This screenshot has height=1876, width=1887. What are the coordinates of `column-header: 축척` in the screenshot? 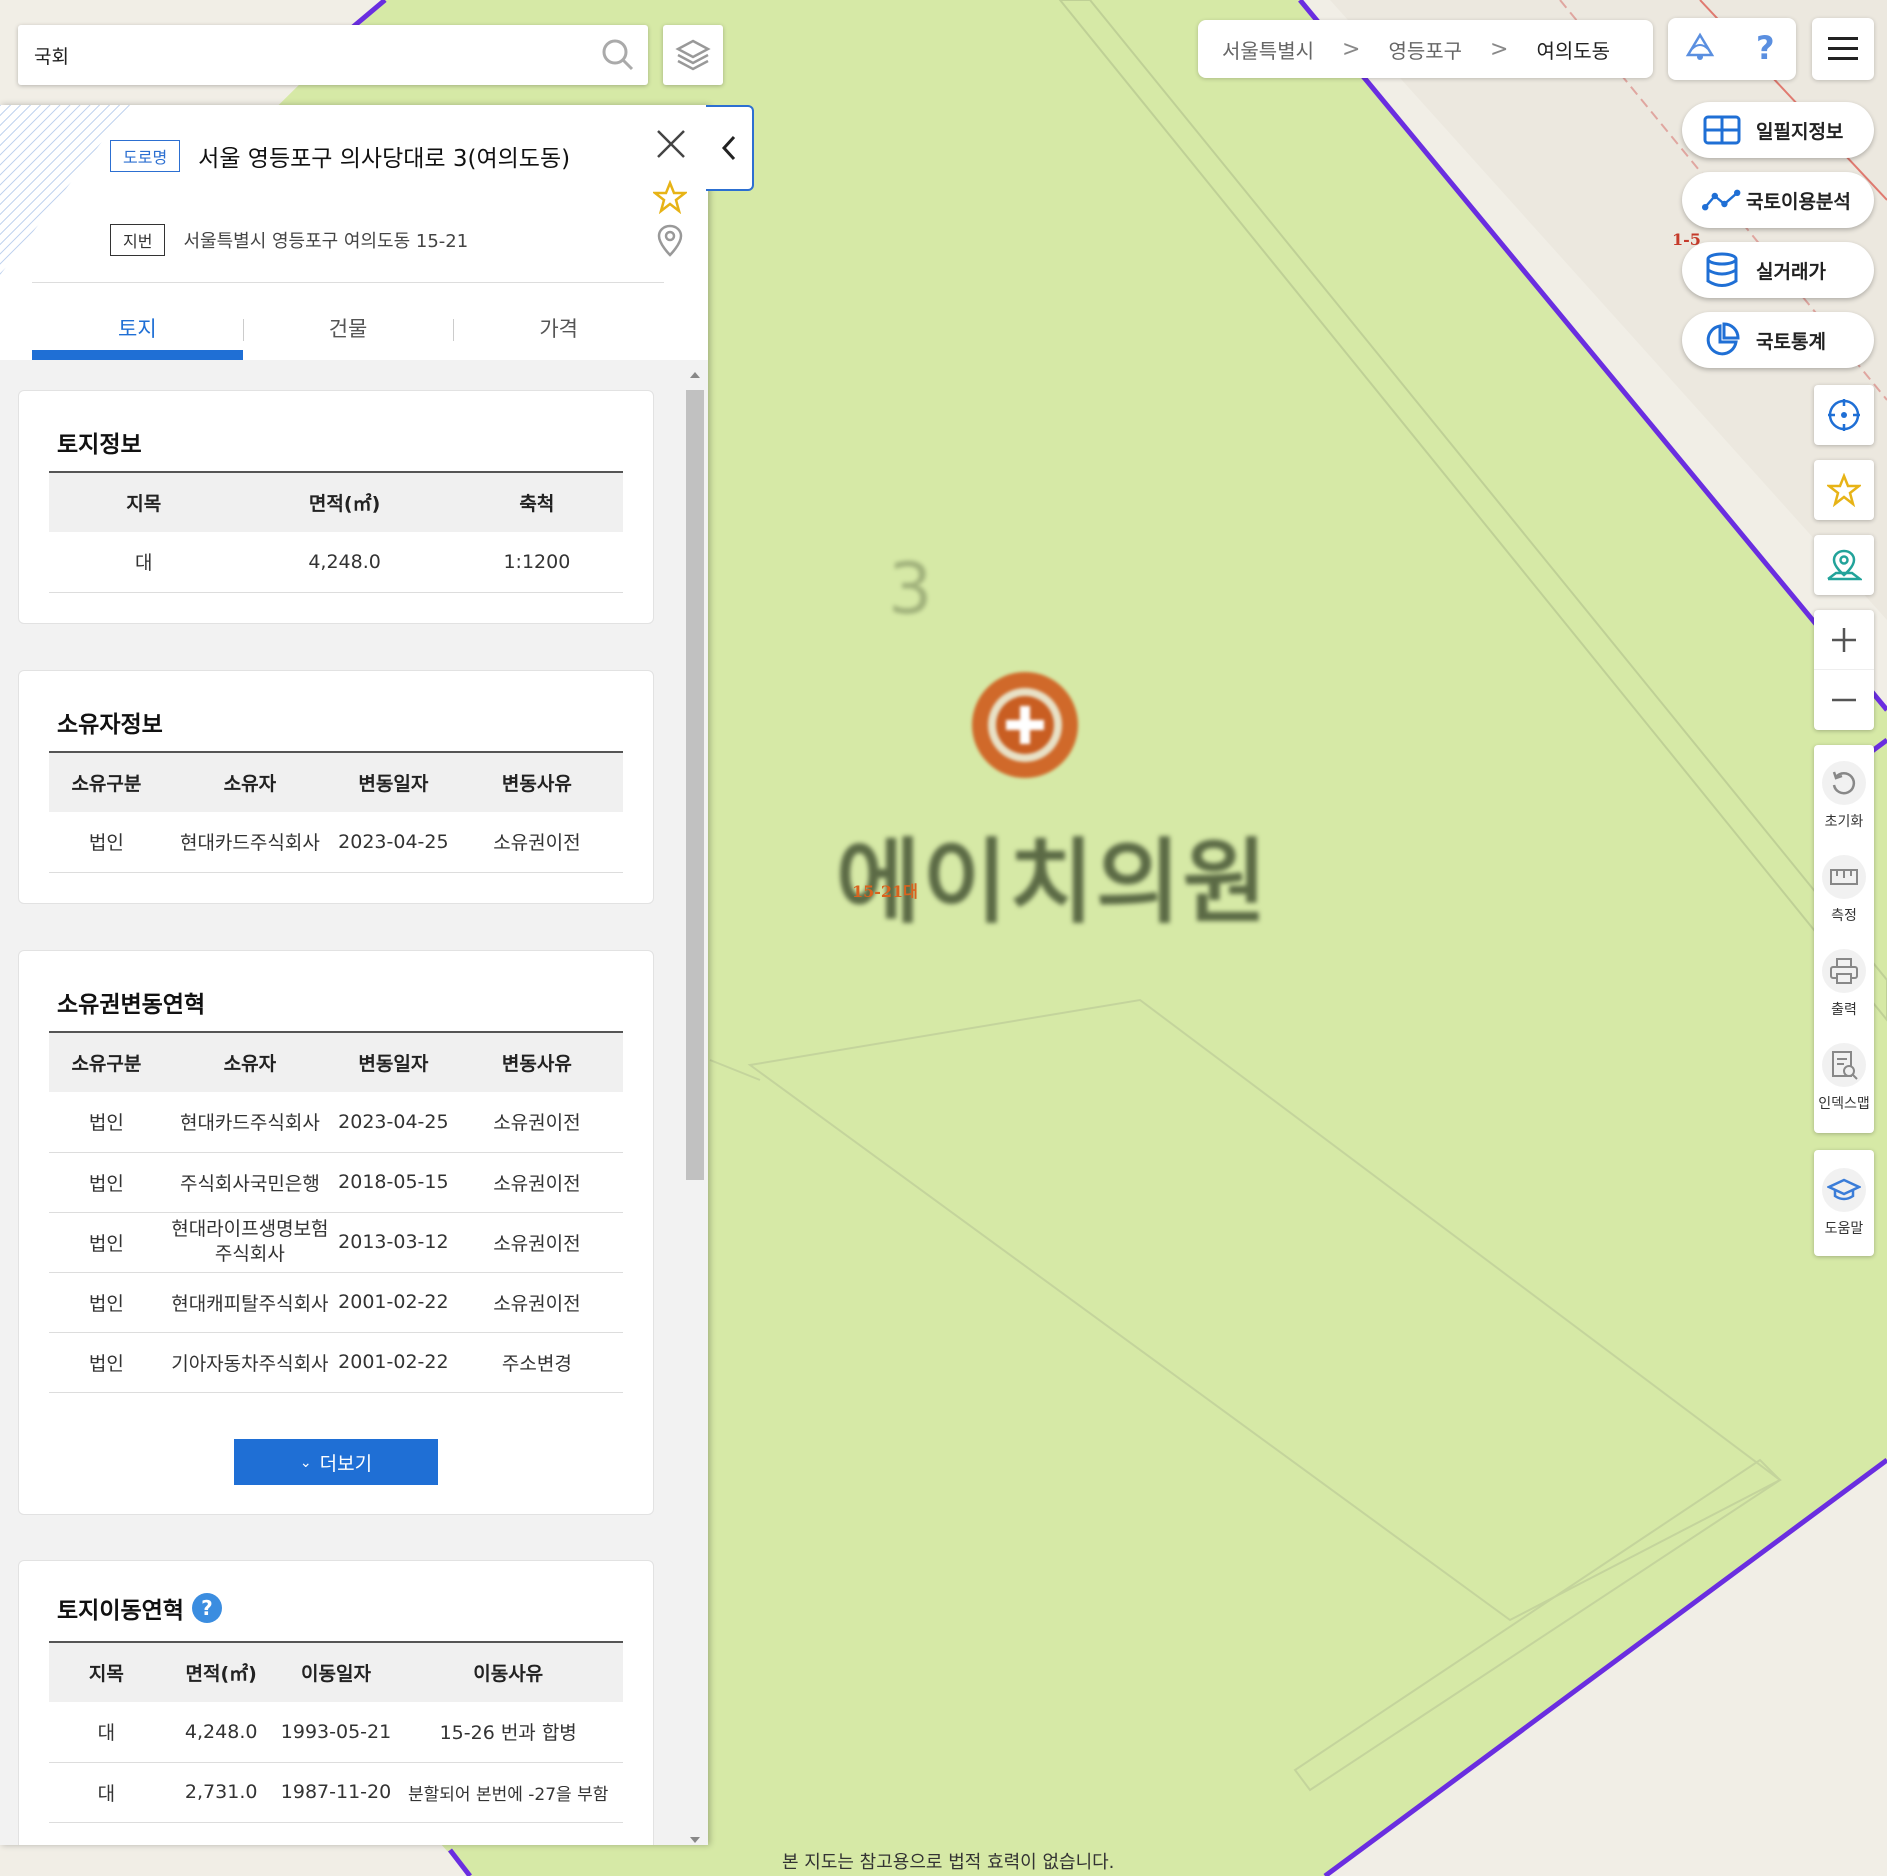 It's located at (536, 501).